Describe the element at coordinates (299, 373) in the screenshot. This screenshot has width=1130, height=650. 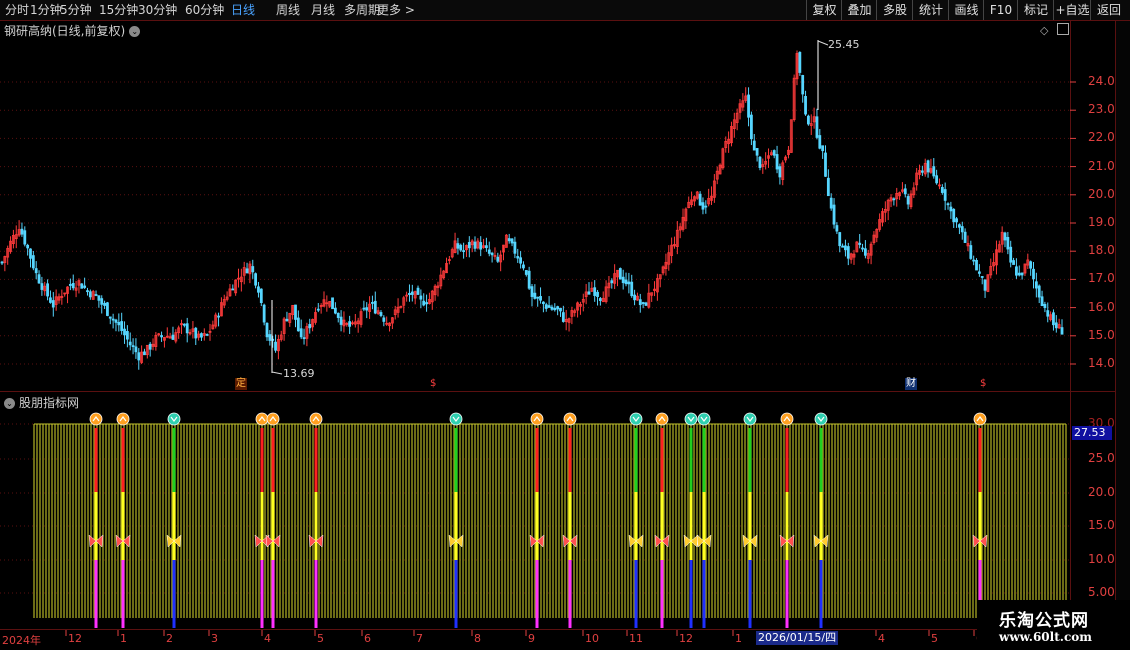
I see `low-price-label: 13.69` at that location.